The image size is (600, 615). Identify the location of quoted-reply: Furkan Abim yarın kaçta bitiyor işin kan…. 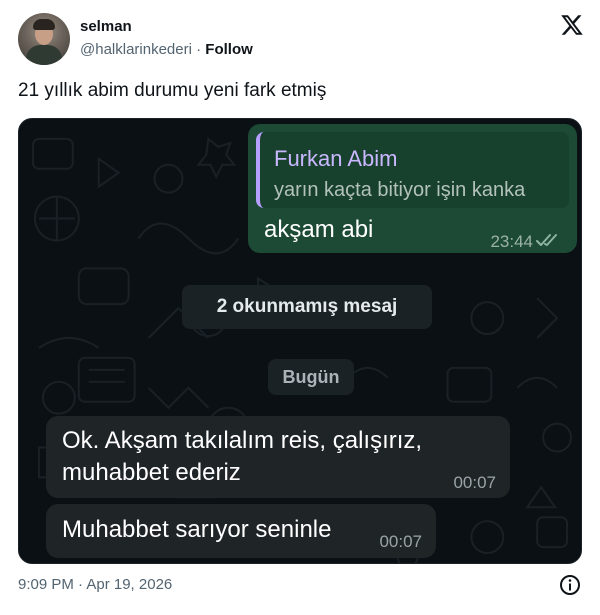
(412, 170).